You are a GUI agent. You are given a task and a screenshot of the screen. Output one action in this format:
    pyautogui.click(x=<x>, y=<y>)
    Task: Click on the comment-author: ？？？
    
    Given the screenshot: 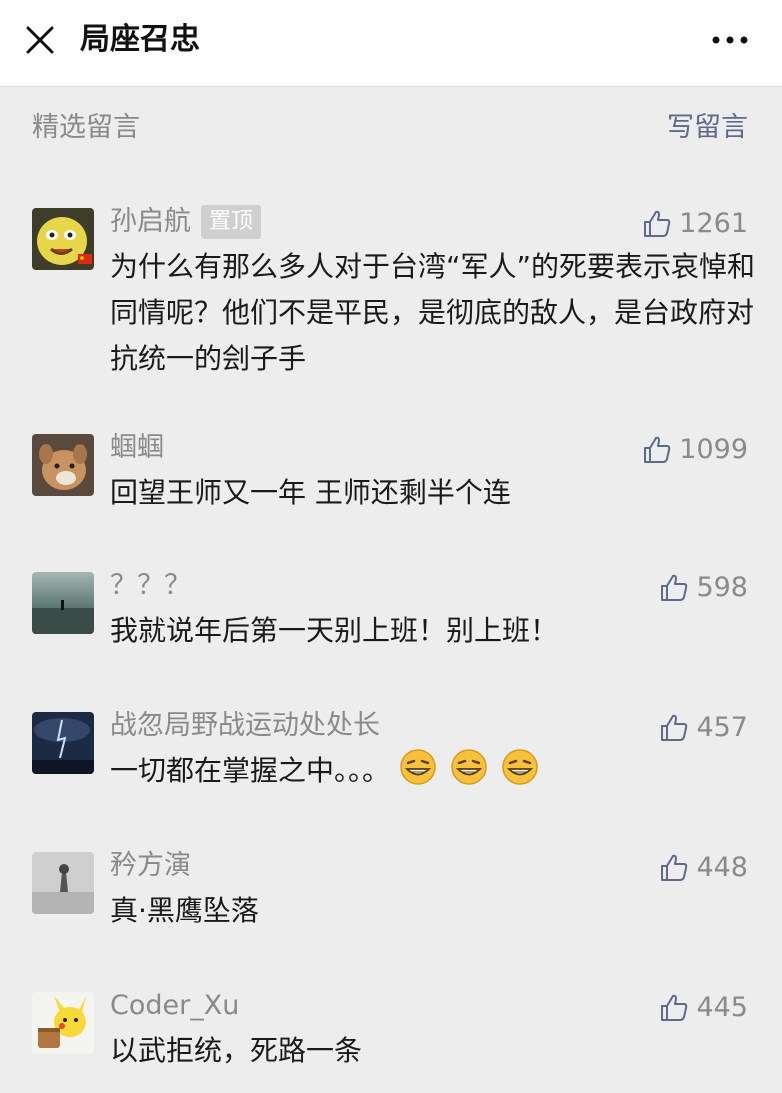 What is the action you would take?
    pyautogui.click(x=150, y=586)
    